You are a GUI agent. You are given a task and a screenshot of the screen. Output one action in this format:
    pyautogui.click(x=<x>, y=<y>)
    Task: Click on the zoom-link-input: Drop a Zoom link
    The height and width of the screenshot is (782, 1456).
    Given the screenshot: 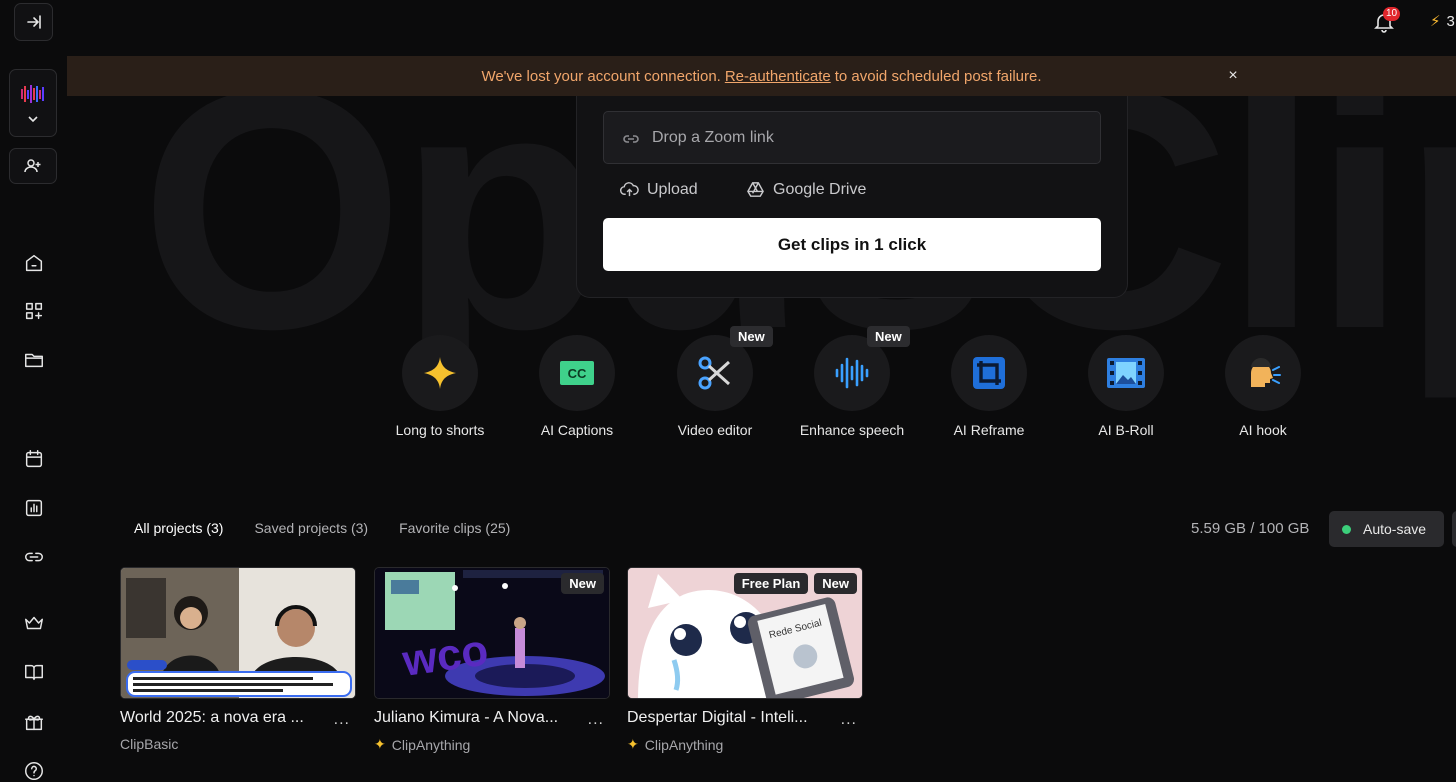 What is the action you would take?
    pyautogui.click(x=852, y=137)
    